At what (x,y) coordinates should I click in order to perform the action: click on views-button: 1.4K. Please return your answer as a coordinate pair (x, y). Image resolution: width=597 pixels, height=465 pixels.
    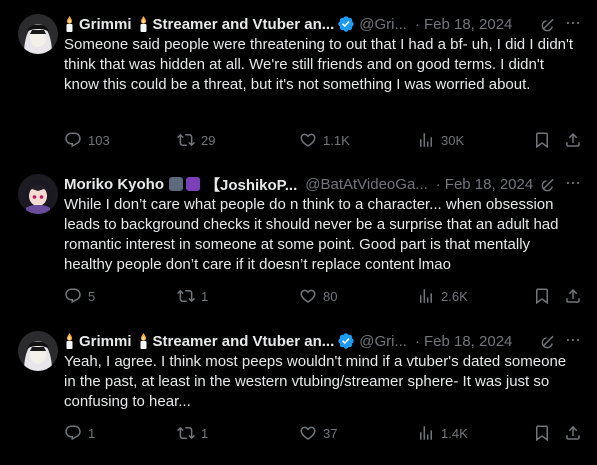
    Looking at the image, I should click on (442, 433).